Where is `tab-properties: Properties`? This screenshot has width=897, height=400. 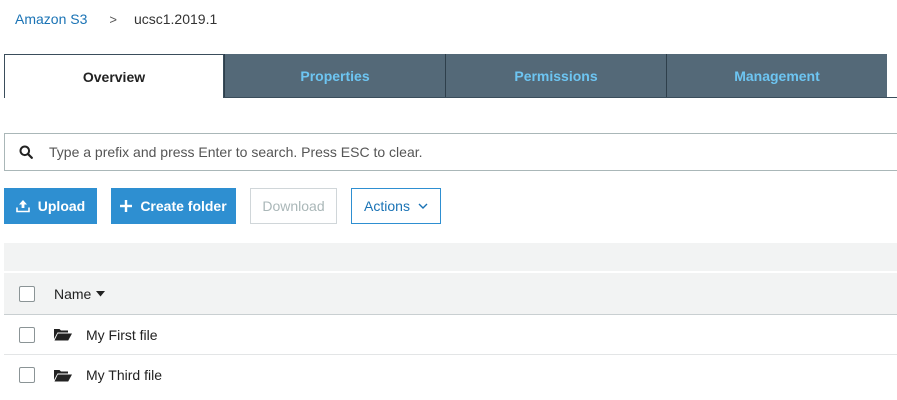
tab-properties: Properties is located at coordinates (334, 75).